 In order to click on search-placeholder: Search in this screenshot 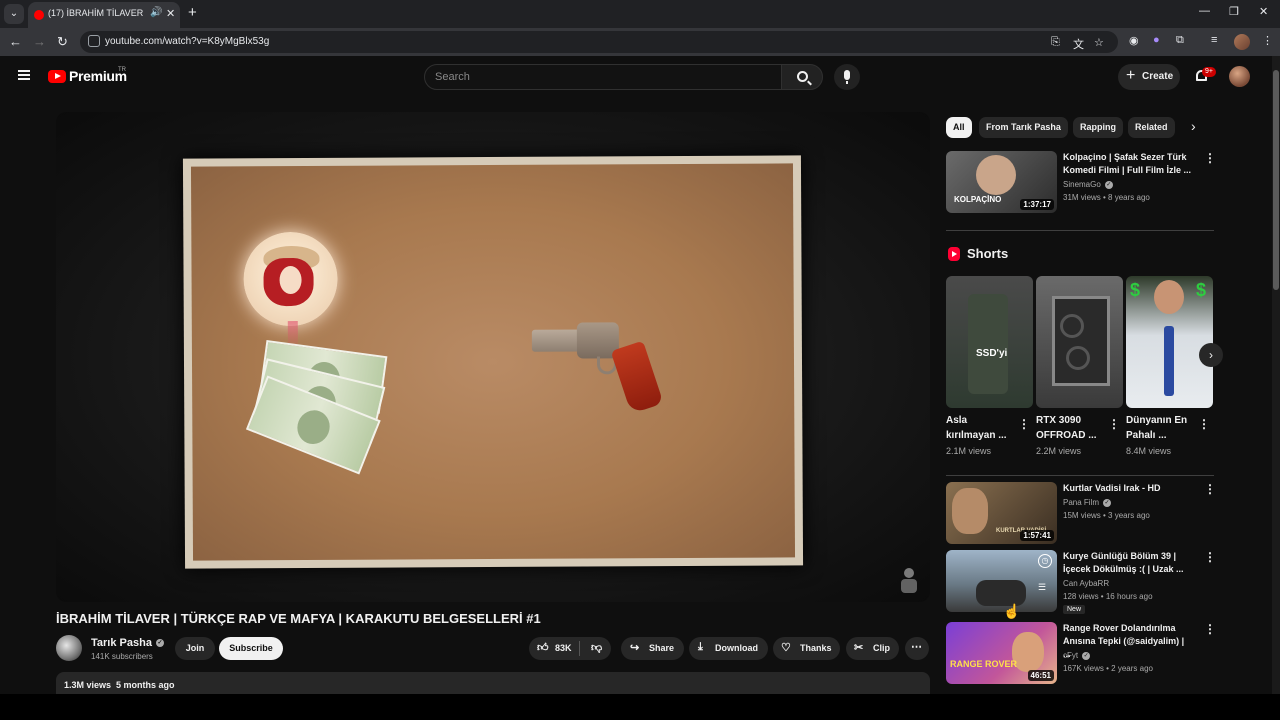, I will do `click(452, 77)`.